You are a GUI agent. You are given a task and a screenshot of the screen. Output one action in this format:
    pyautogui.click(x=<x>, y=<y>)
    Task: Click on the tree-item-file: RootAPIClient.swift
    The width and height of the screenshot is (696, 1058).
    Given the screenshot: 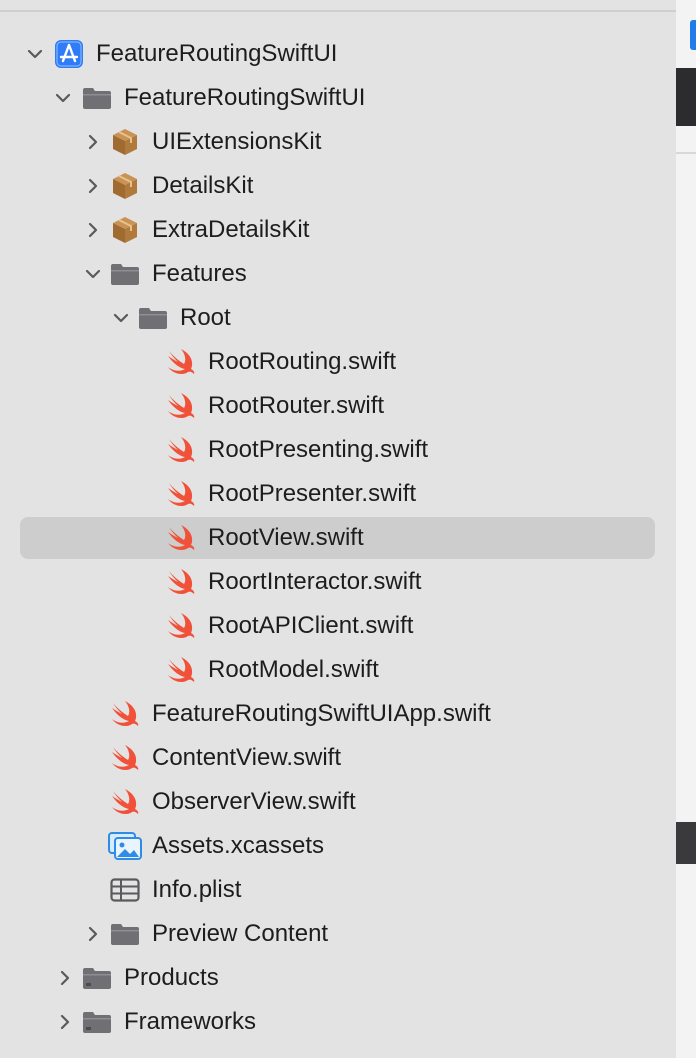 What is the action you would take?
    pyautogui.click(x=337, y=626)
    